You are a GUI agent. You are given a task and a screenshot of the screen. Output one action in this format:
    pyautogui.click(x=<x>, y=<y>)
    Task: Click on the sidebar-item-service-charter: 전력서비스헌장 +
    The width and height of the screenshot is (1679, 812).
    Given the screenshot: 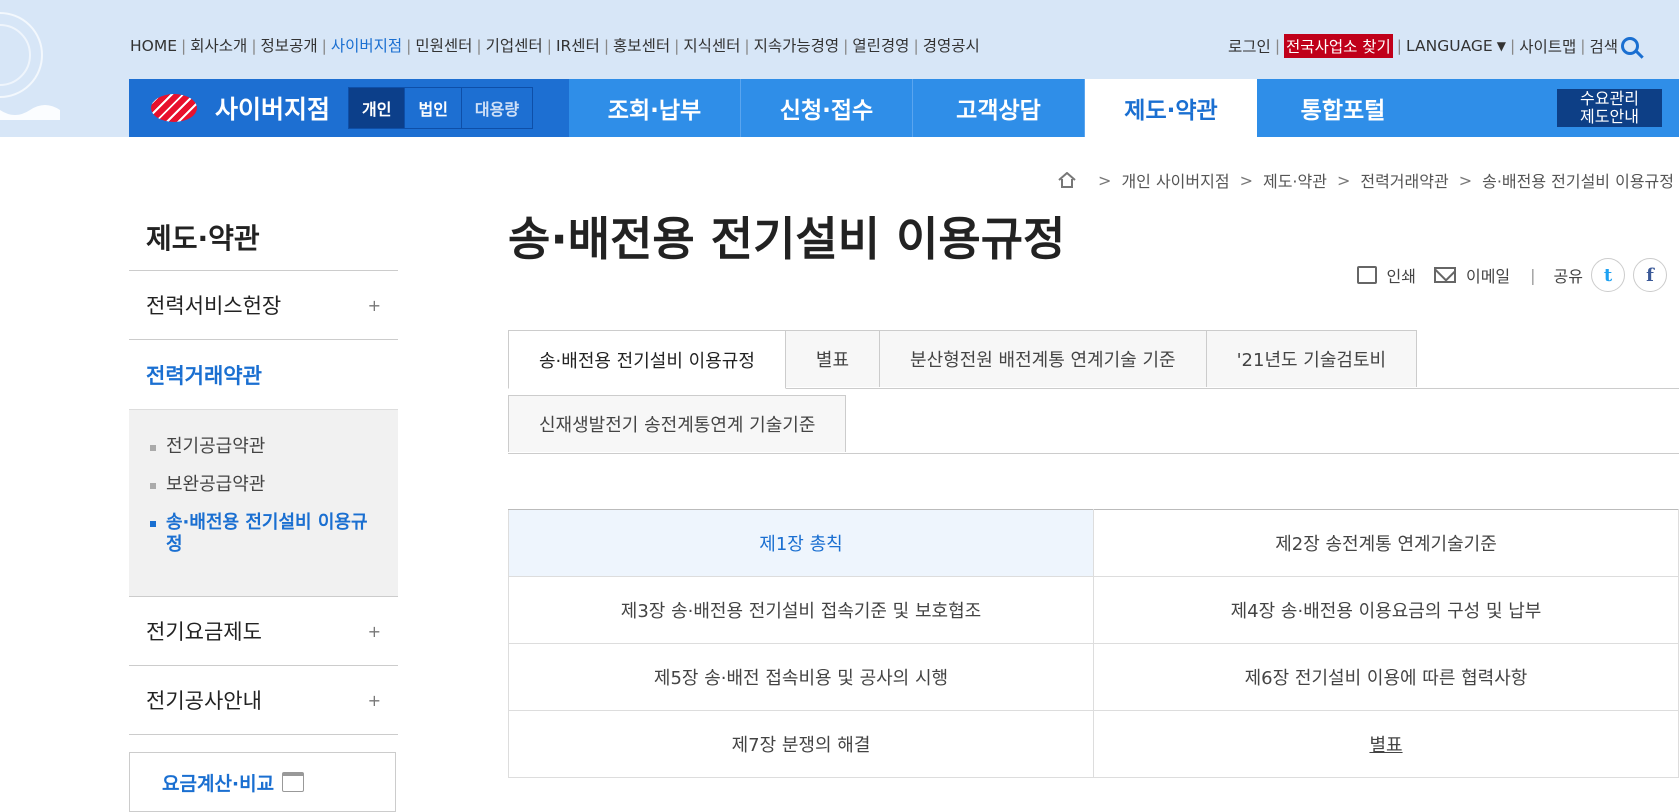 What is the action you would take?
    pyautogui.click(x=263, y=305)
    